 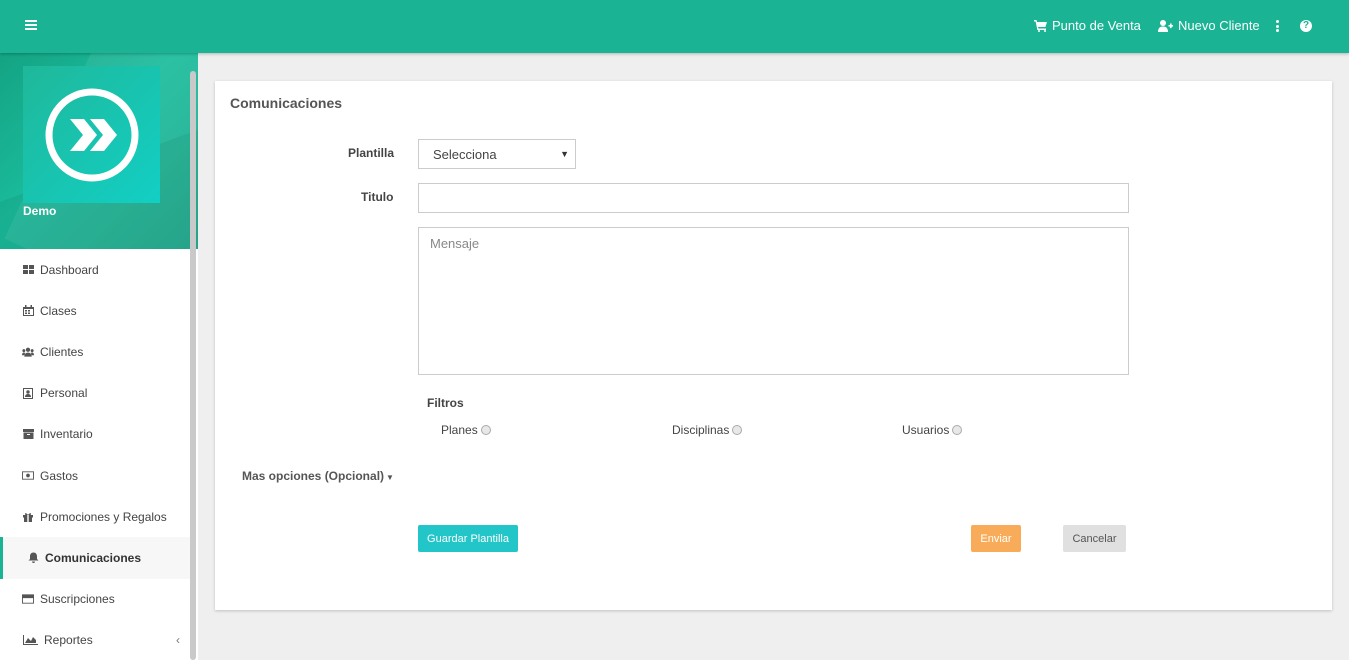 What do you see at coordinates (66, 434) in the screenshot?
I see `sidebar-item-label: Inventario` at bounding box center [66, 434].